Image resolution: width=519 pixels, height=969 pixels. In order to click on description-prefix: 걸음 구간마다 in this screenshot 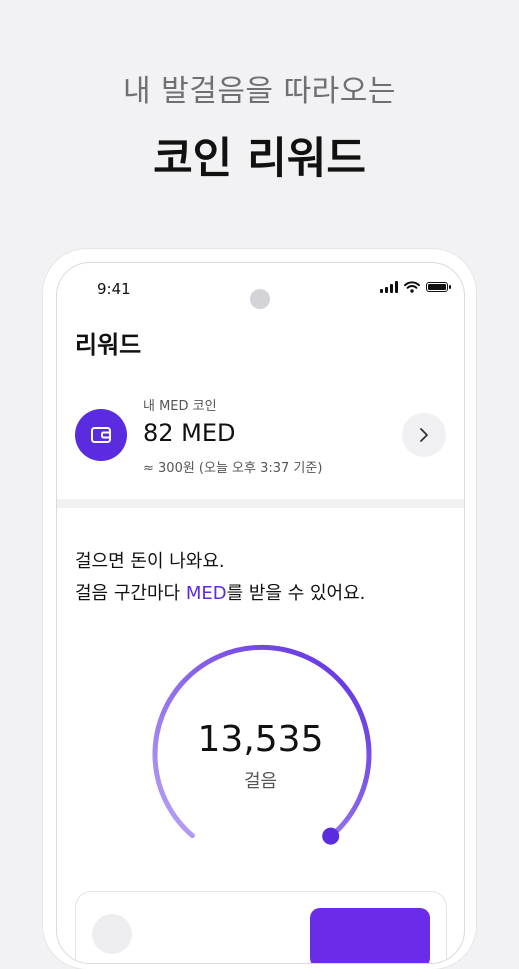, I will do `click(130, 593)`.